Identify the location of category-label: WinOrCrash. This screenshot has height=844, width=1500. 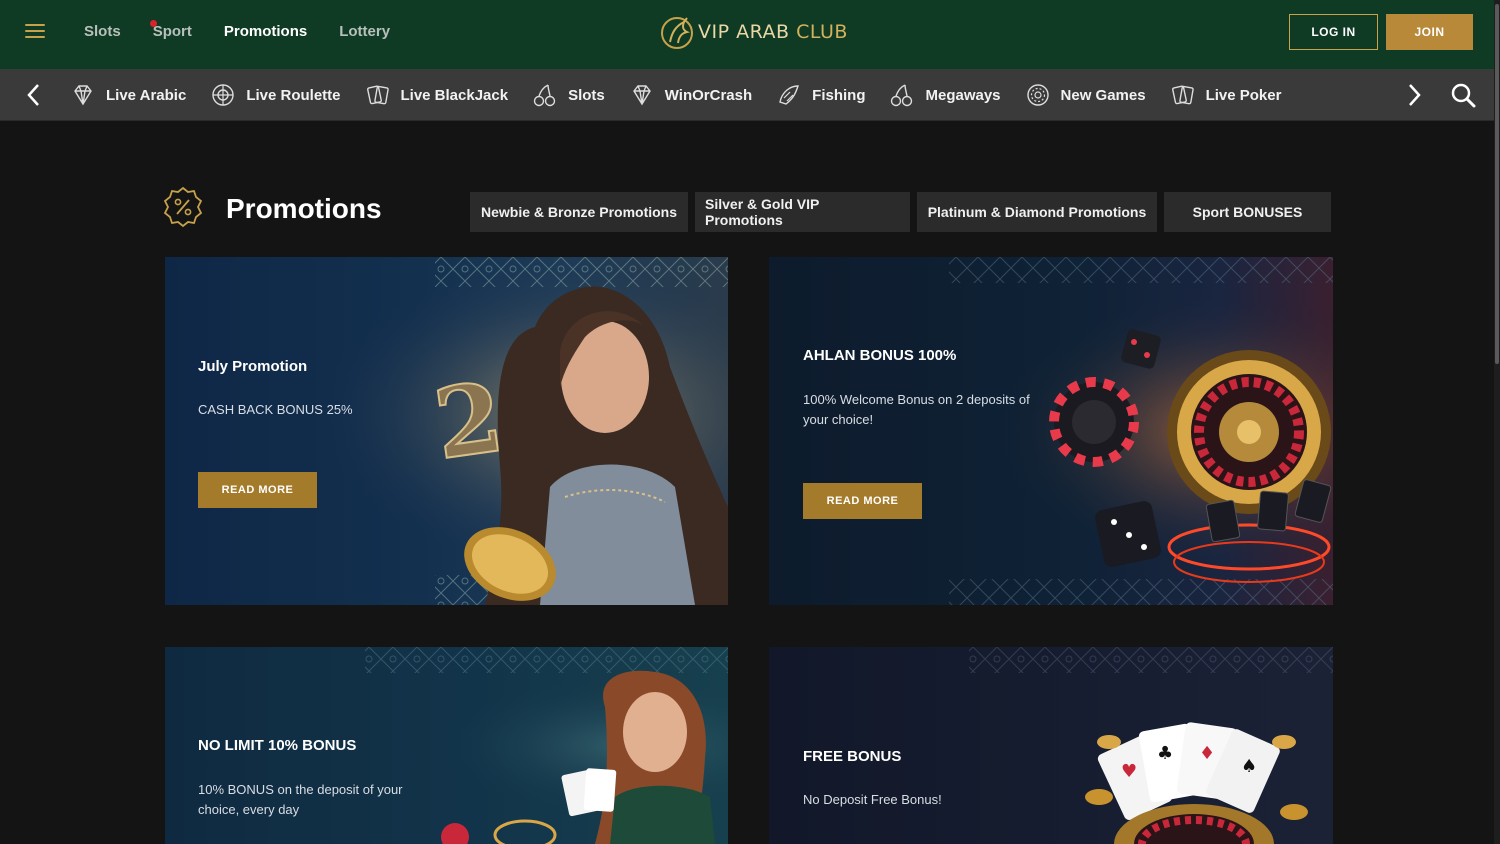
(708, 95).